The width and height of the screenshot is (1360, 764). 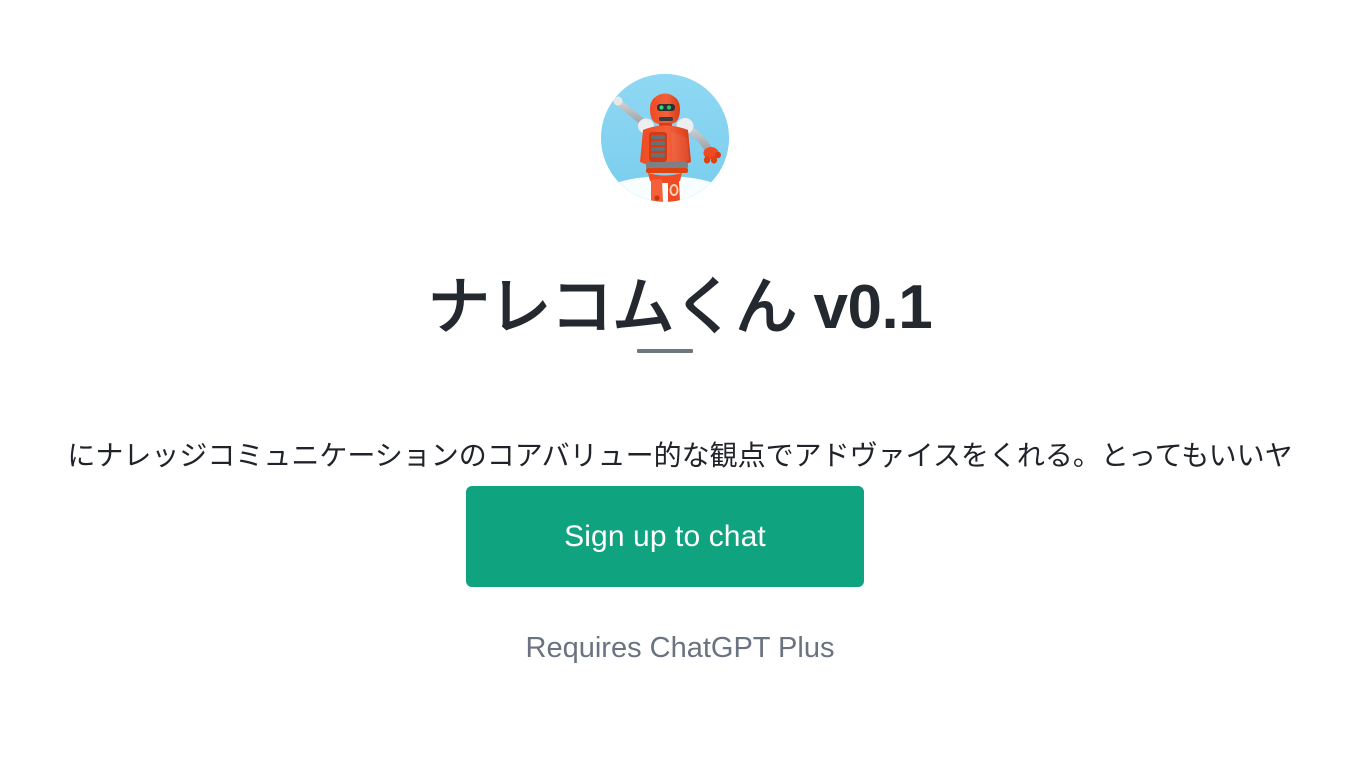 What do you see at coordinates (665, 536) in the screenshot?
I see `sign-up-to-chat-button: Sign up to chat` at bounding box center [665, 536].